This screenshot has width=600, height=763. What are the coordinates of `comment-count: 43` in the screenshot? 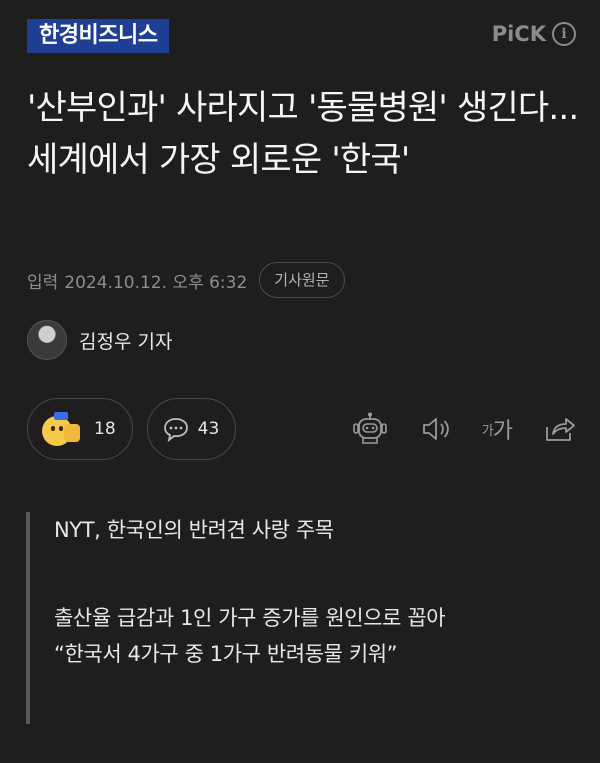 It's located at (208, 429).